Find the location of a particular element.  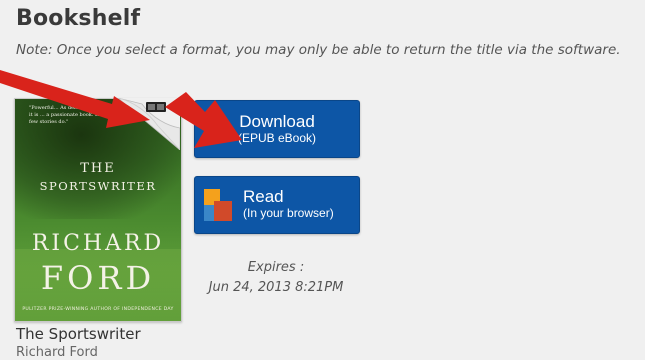

book-title: The Sportswriter is located at coordinates (78, 334).